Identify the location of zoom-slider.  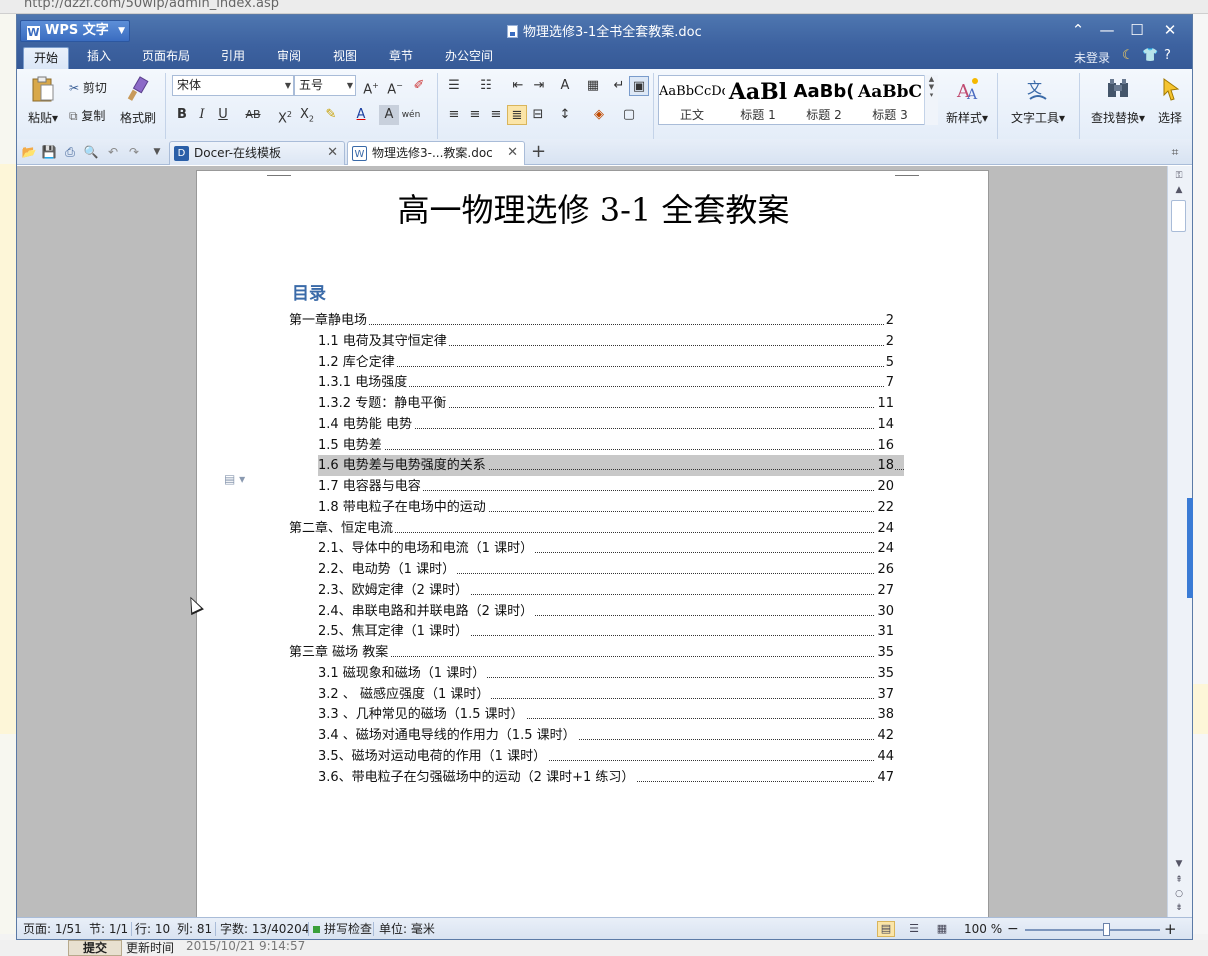
(1092, 930).